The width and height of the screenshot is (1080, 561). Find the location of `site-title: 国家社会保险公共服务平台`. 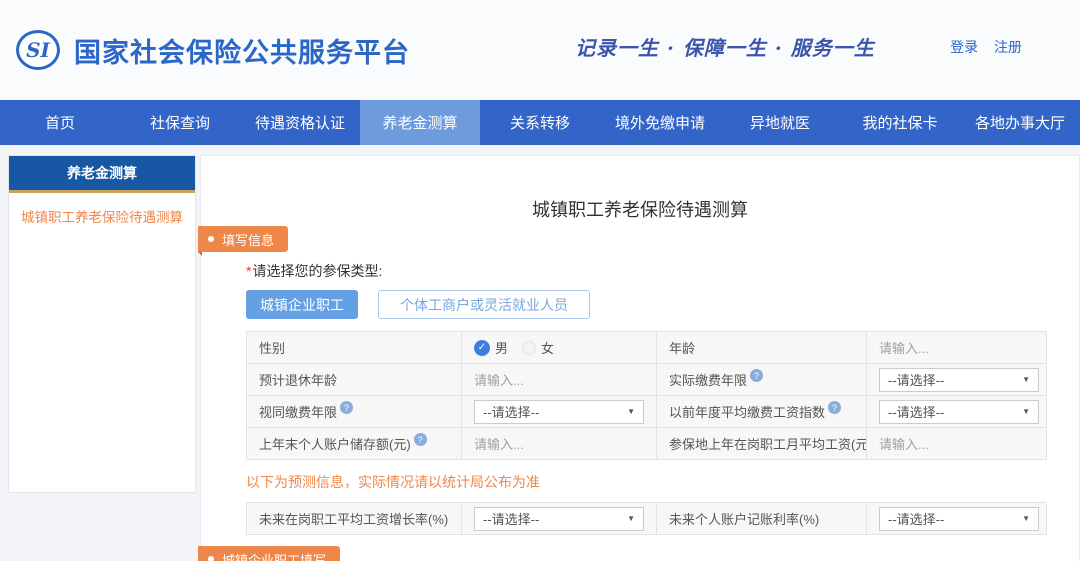

site-title: 国家社会保险公共服务平台 is located at coordinates (242, 52).